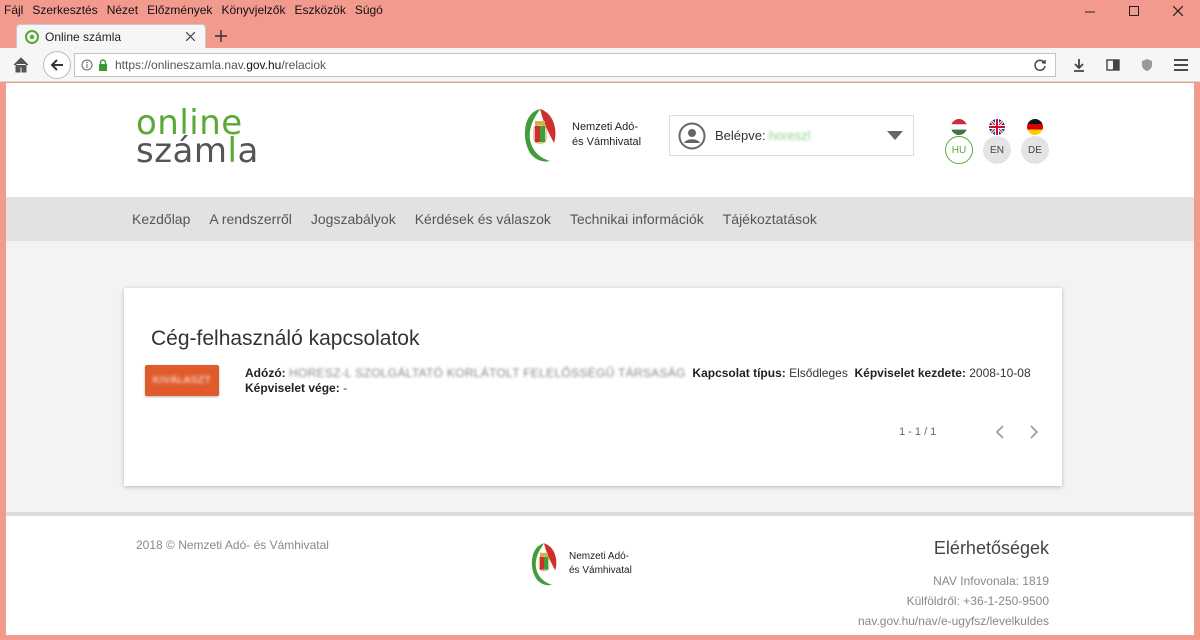 The height and width of the screenshot is (640, 1200). I want to click on hamburger-menu-button, so click(1181, 65).